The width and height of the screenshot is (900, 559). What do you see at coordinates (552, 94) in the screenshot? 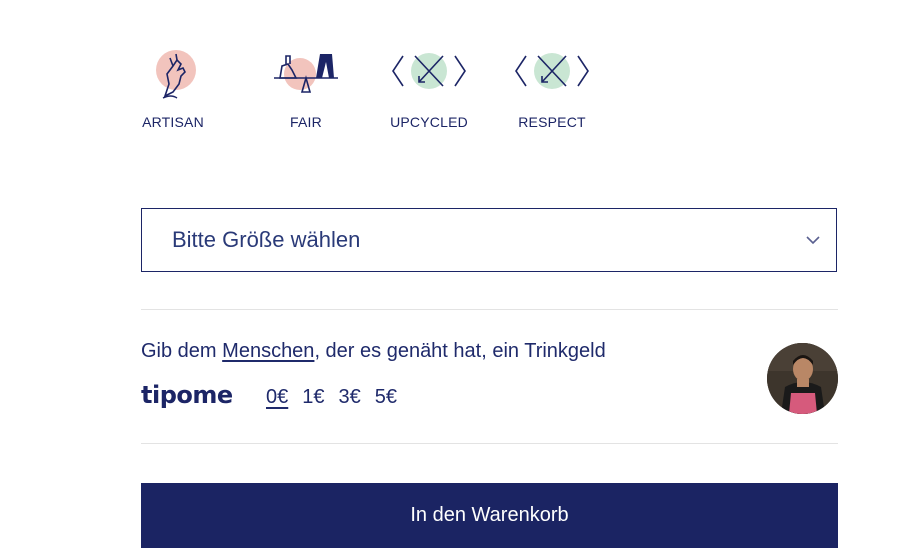
I see `badge-respect: RESPECT` at bounding box center [552, 94].